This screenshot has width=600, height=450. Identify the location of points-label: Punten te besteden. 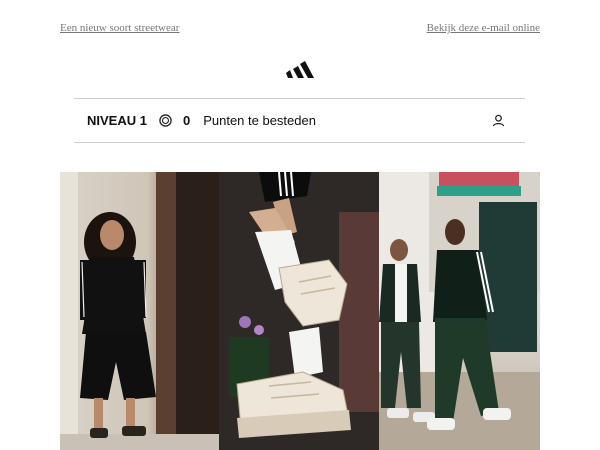
(259, 120).